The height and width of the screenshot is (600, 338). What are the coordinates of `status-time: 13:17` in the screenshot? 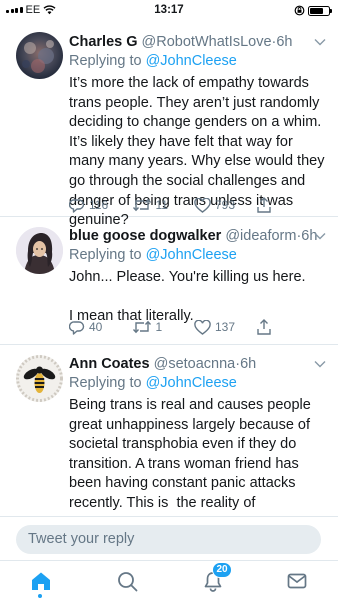 It's located at (169, 10).